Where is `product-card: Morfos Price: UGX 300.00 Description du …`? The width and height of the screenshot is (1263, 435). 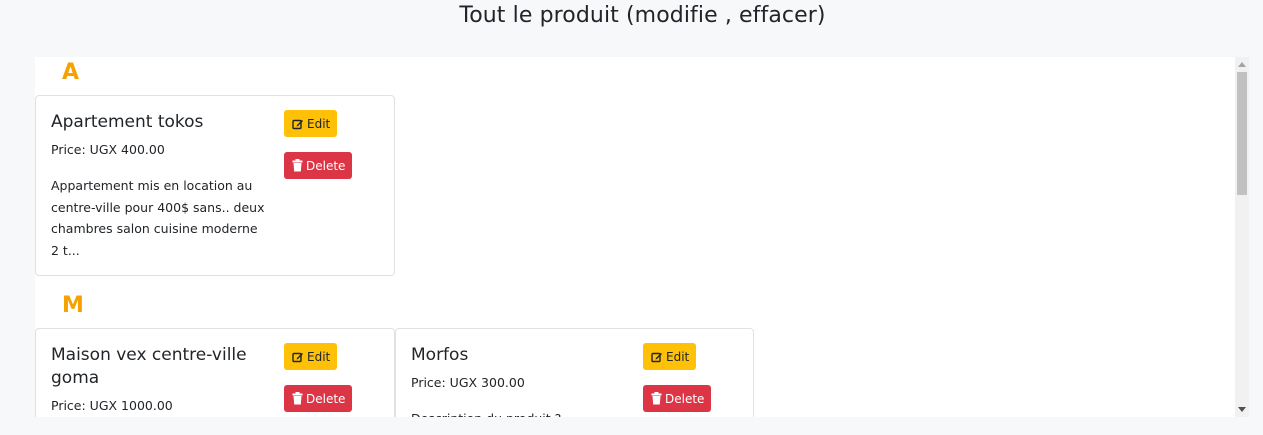
product-card: Morfos Price: UGX 300.00 Description du … is located at coordinates (574, 372).